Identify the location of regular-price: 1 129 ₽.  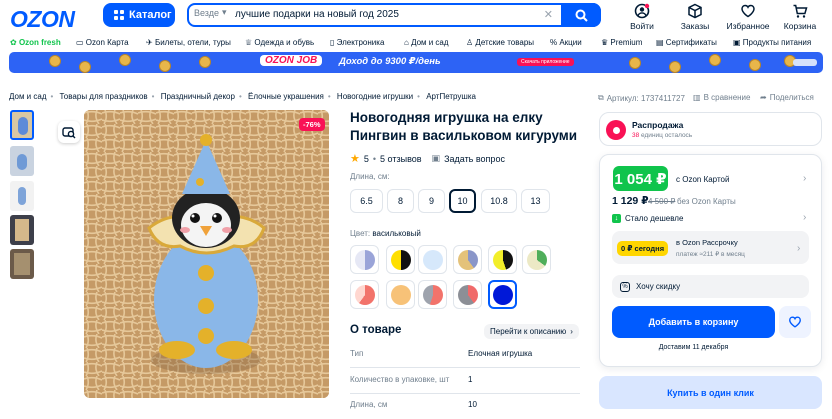
(630, 201).